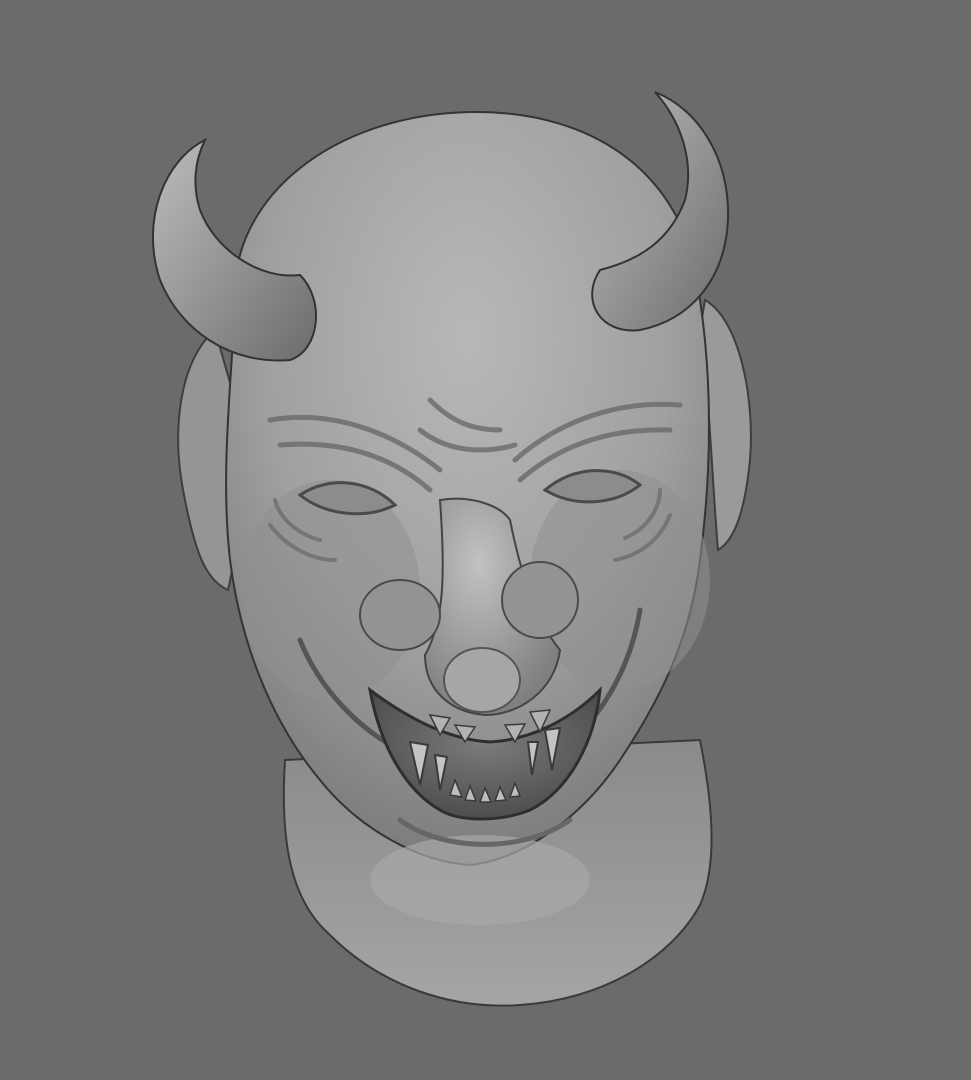  I want to click on nose-tip, so click(482, 680).